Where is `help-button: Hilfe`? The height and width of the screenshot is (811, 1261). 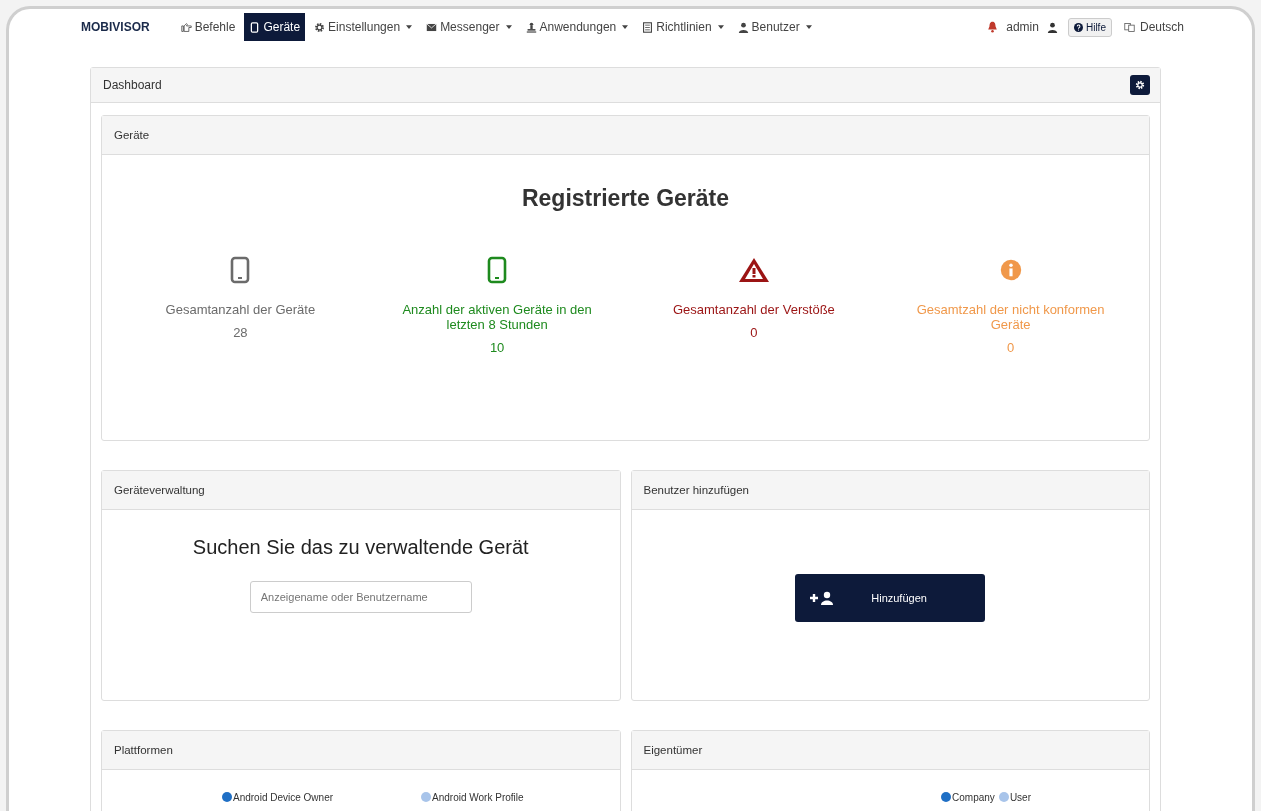 help-button: Hilfe is located at coordinates (1089, 27).